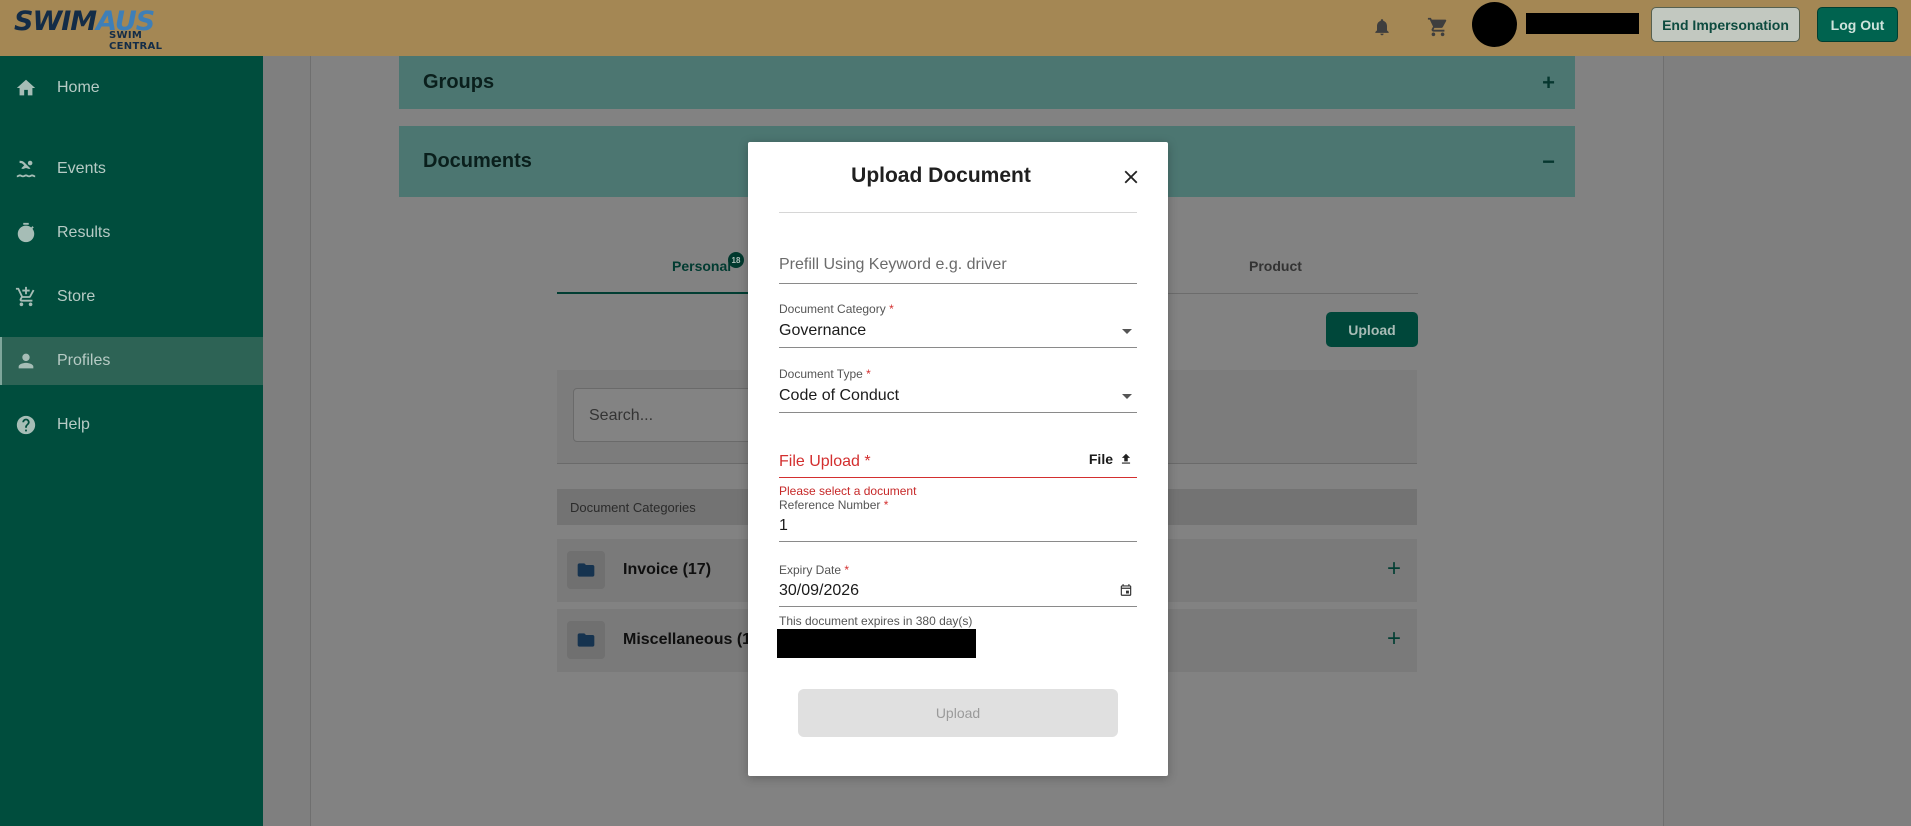  Describe the element at coordinates (893, 264) in the screenshot. I see `prefill-placeholder: Prefill Using Keyword e.g. driver` at that location.